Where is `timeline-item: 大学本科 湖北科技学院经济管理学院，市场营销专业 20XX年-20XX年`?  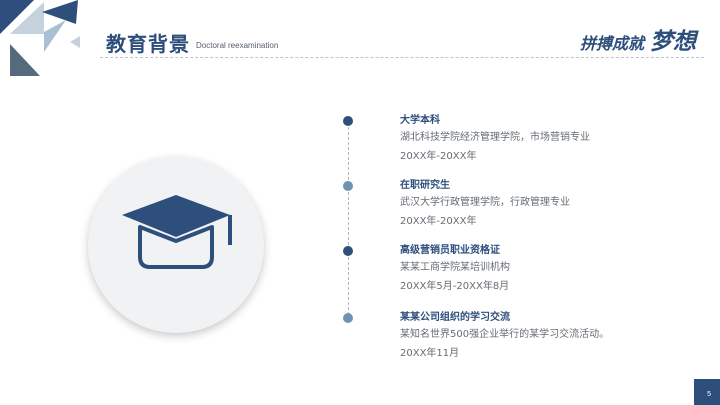 timeline-item: 大学本科 湖北科技学院经济管理学院，市场营销专业 20XX年-20XX年 is located at coordinates (495, 140).